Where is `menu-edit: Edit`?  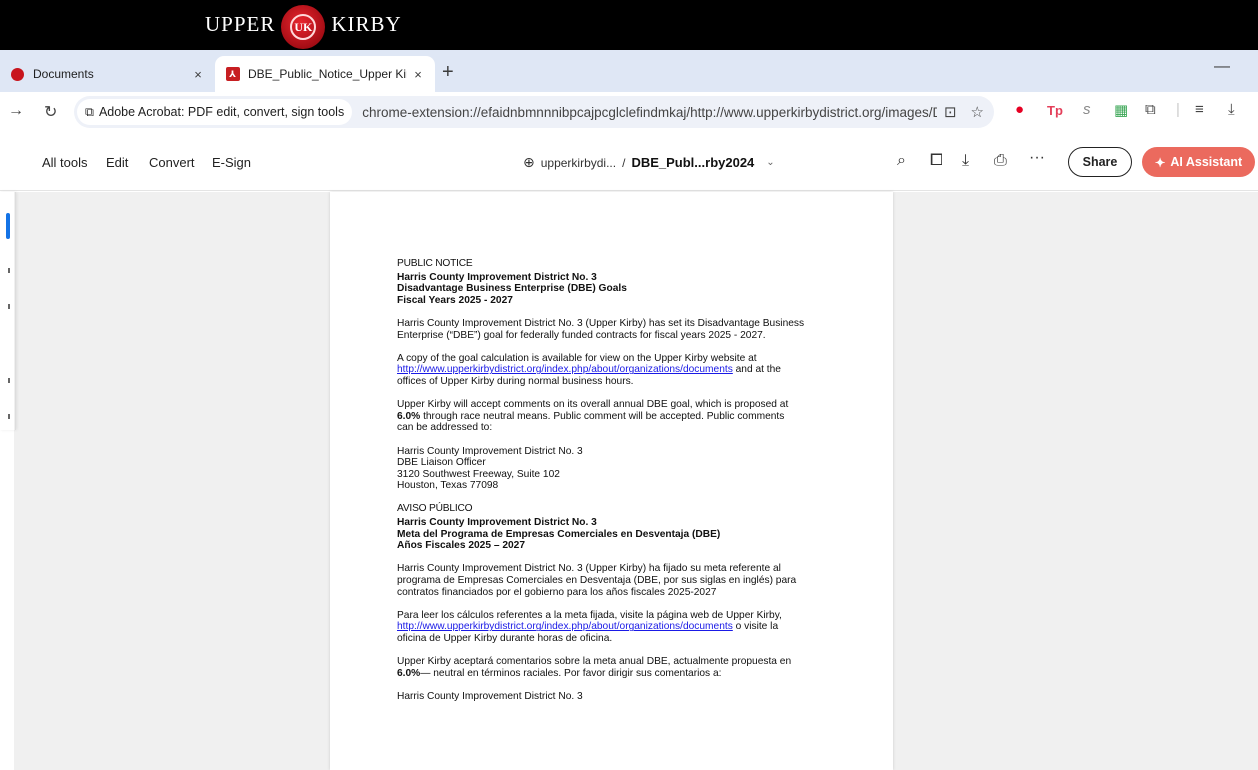 menu-edit: Edit is located at coordinates (117, 162).